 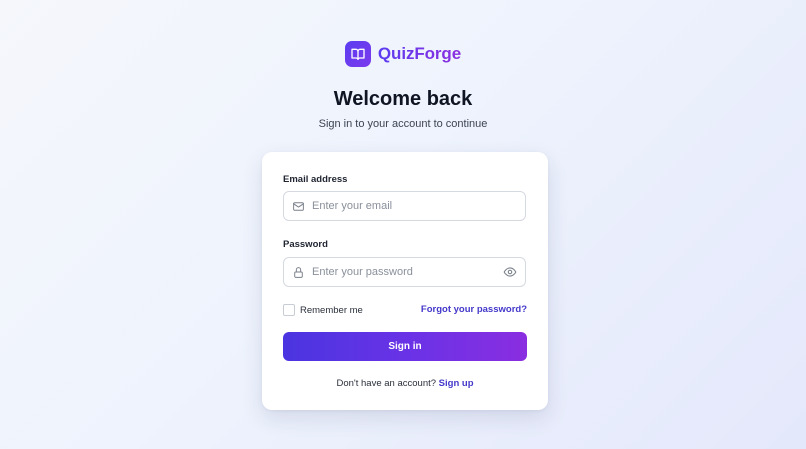 What do you see at coordinates (407, 272) in the screenshot?
I see `password-input` at bounding box center [407, 272].